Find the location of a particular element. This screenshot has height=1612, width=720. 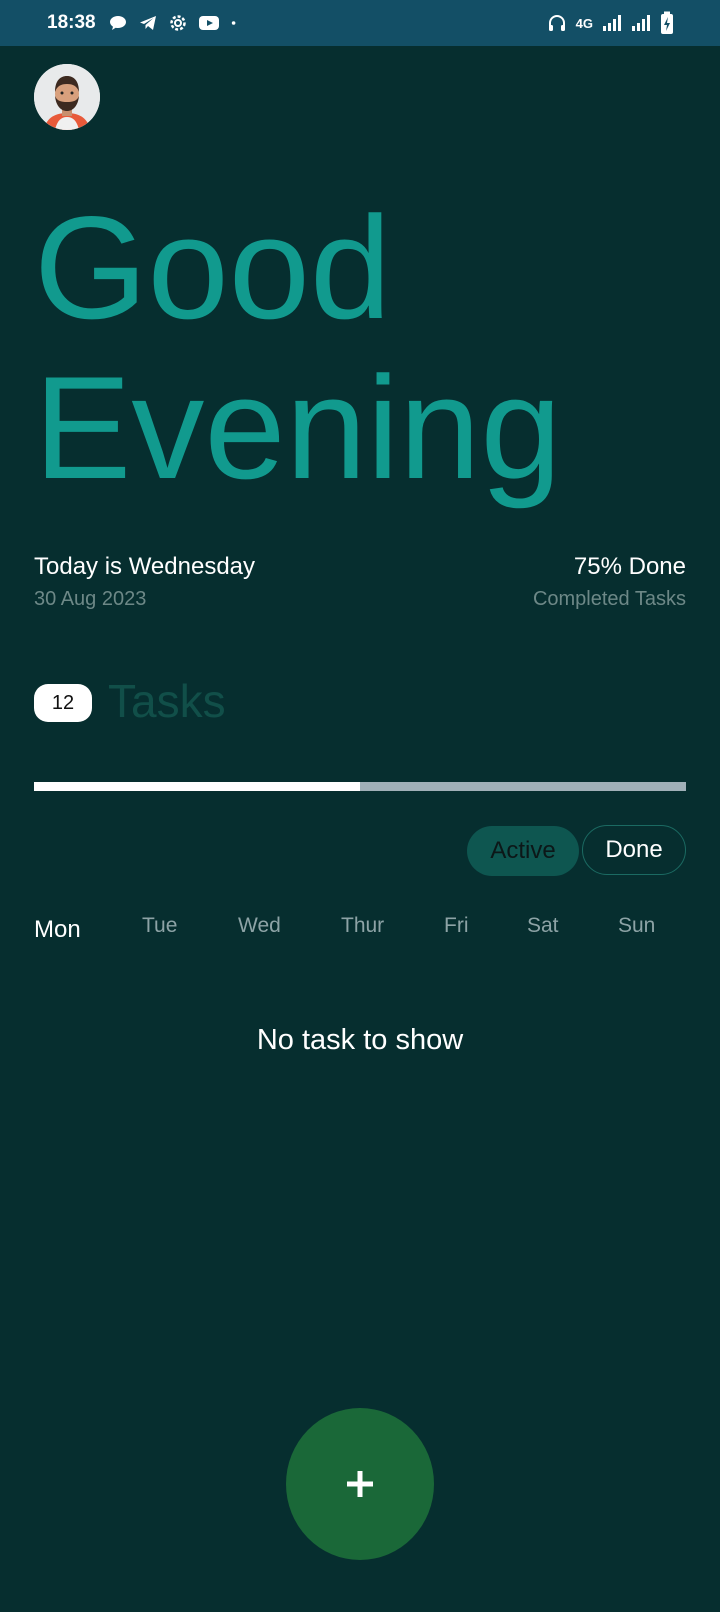

status-bar: 18:38 4G is located at coordinates (360, 23).